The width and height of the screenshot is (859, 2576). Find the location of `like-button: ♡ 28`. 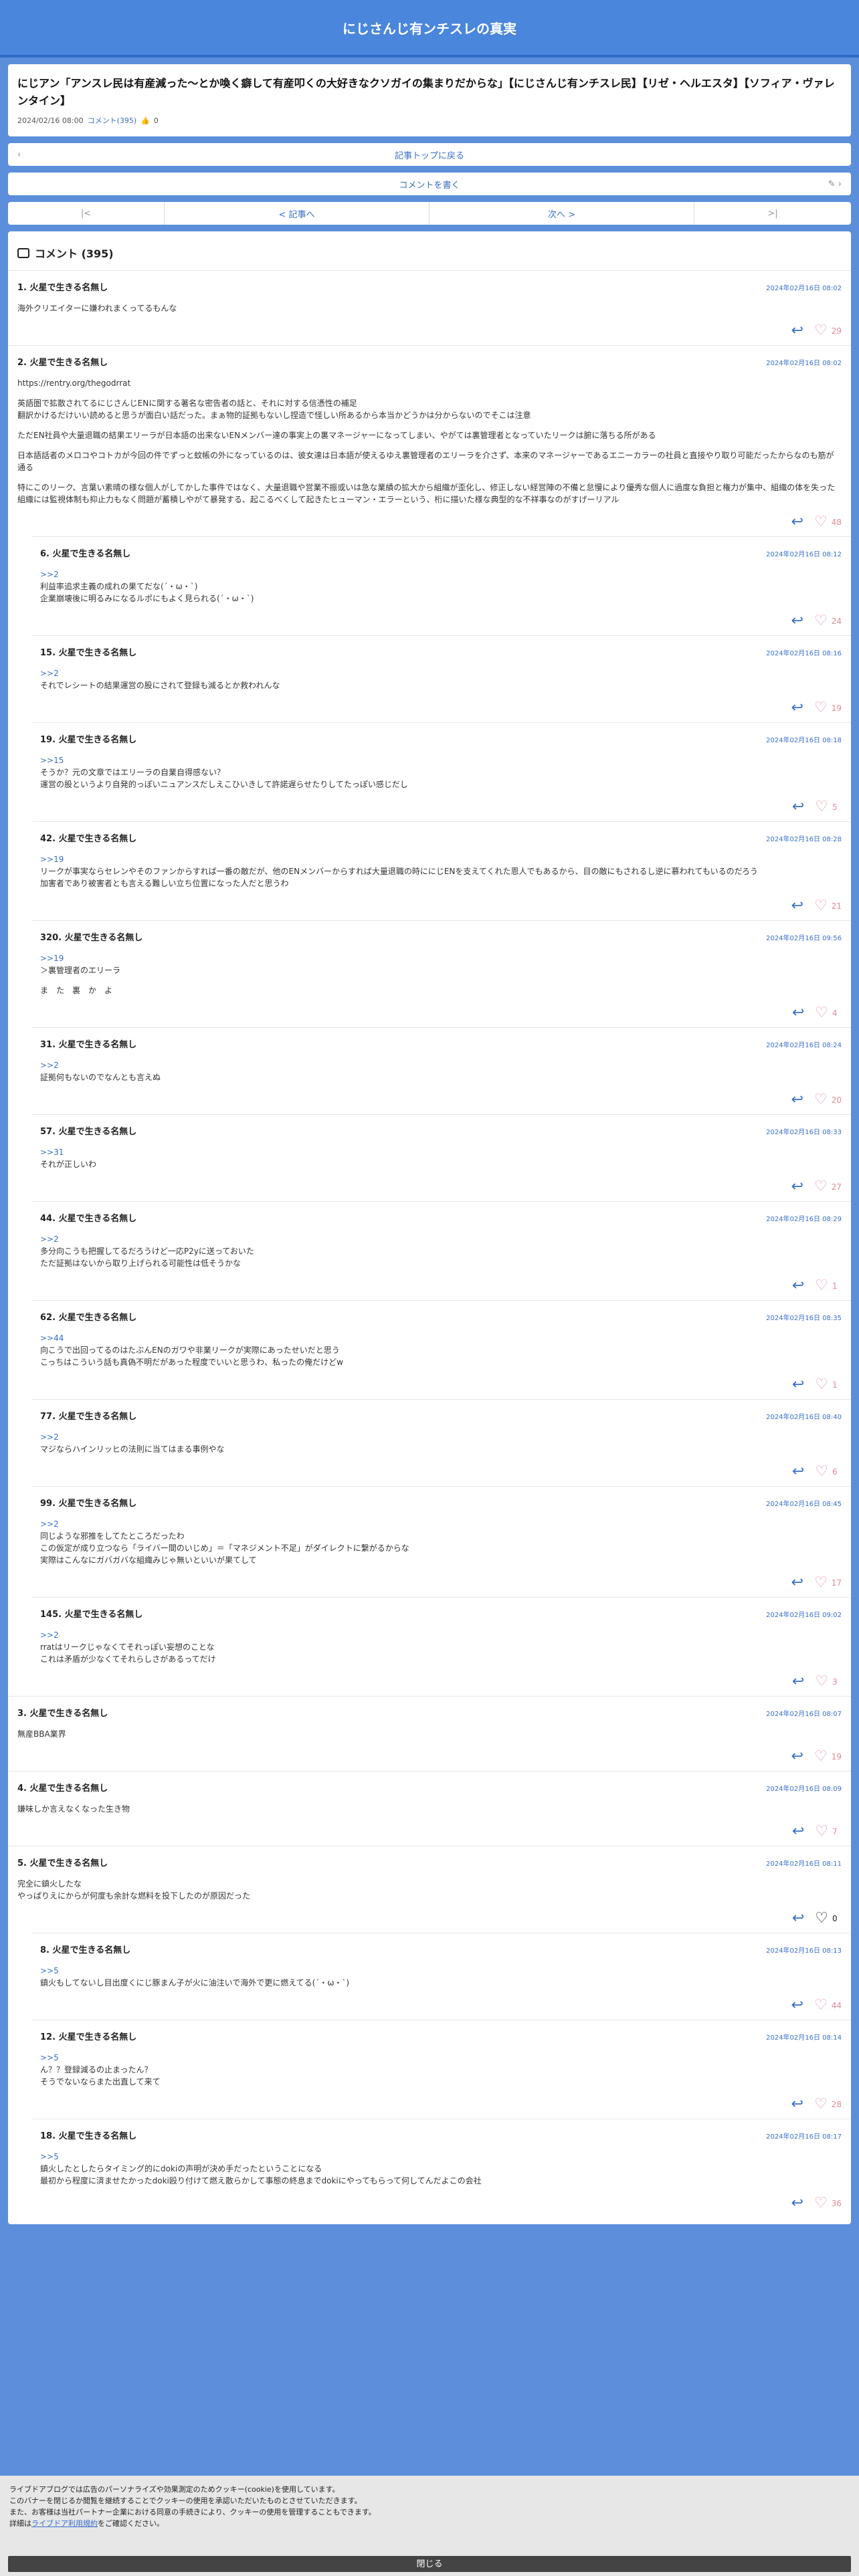

like-button: ♡ 28 is located at coordinates (828, 2104).